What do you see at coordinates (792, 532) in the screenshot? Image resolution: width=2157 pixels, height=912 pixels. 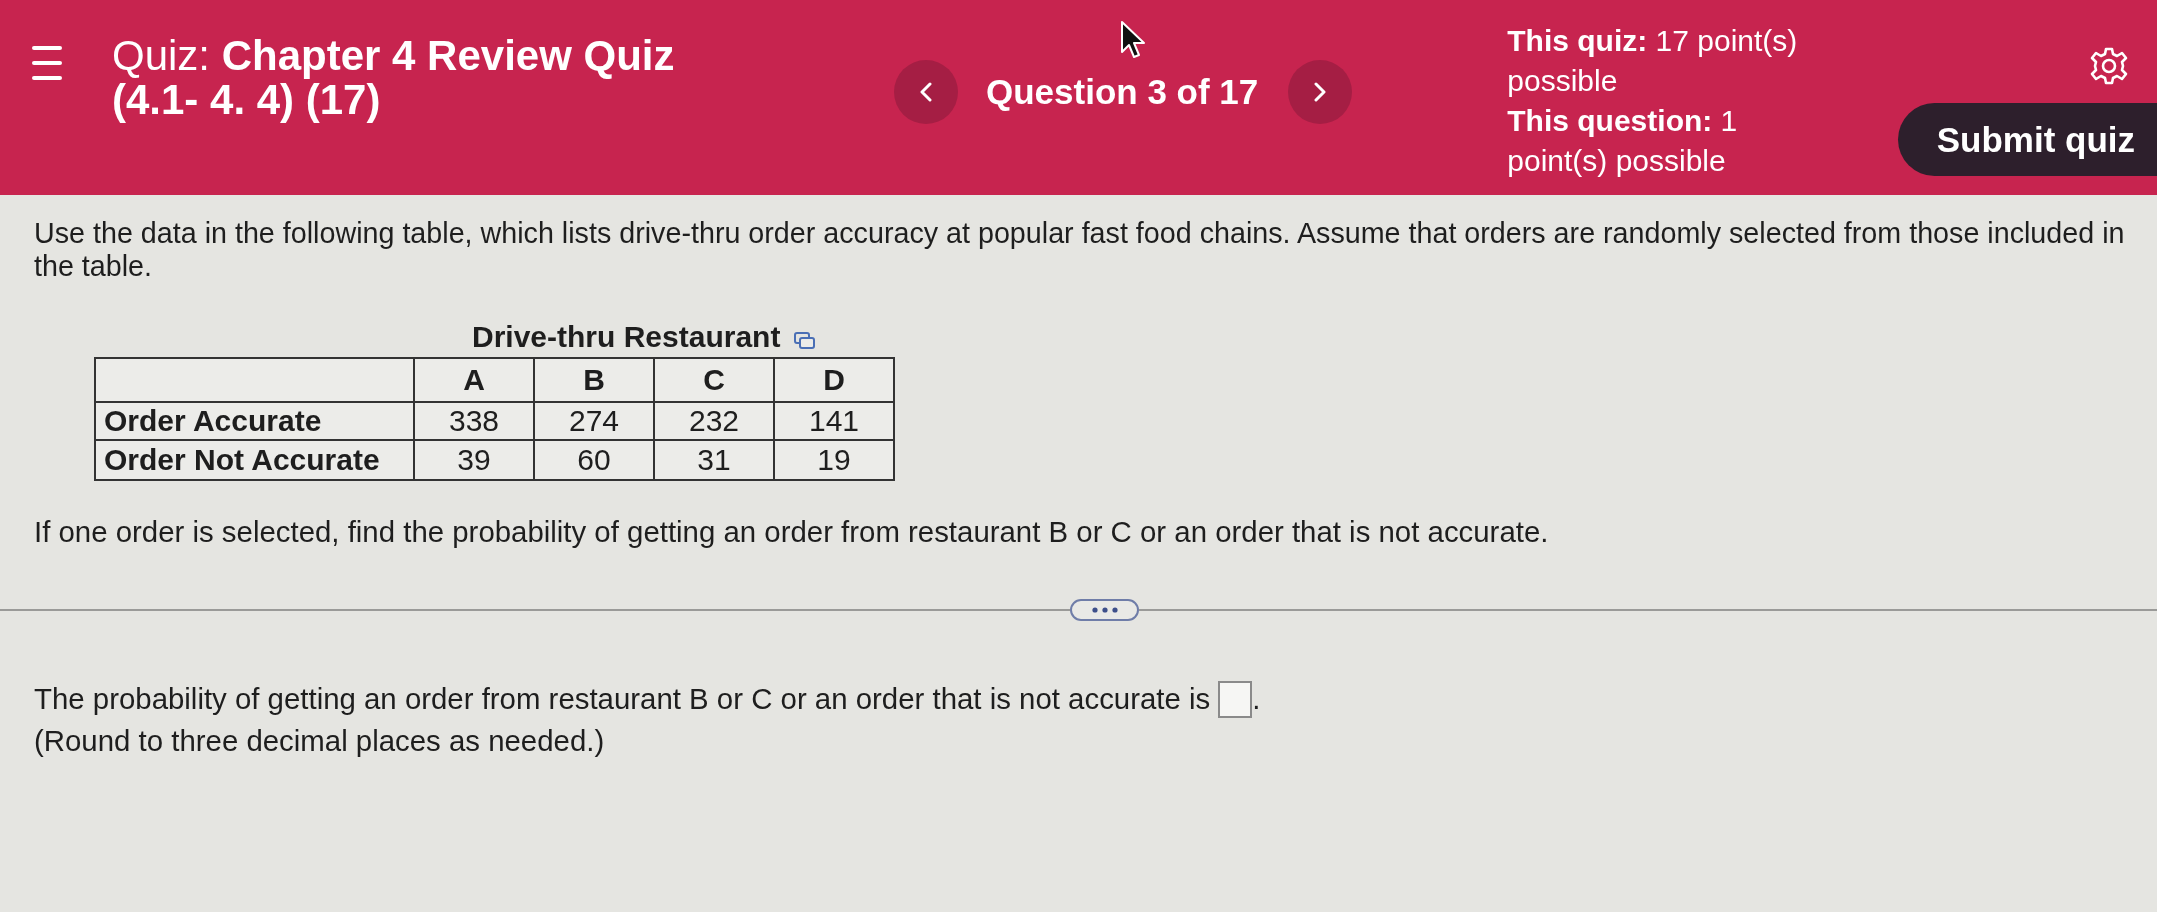 I see `question-prompt: If one order is selected, find the probability of getting an order from restaurant B or C or an order that is not accurate.` at bounding box center [792, 532].